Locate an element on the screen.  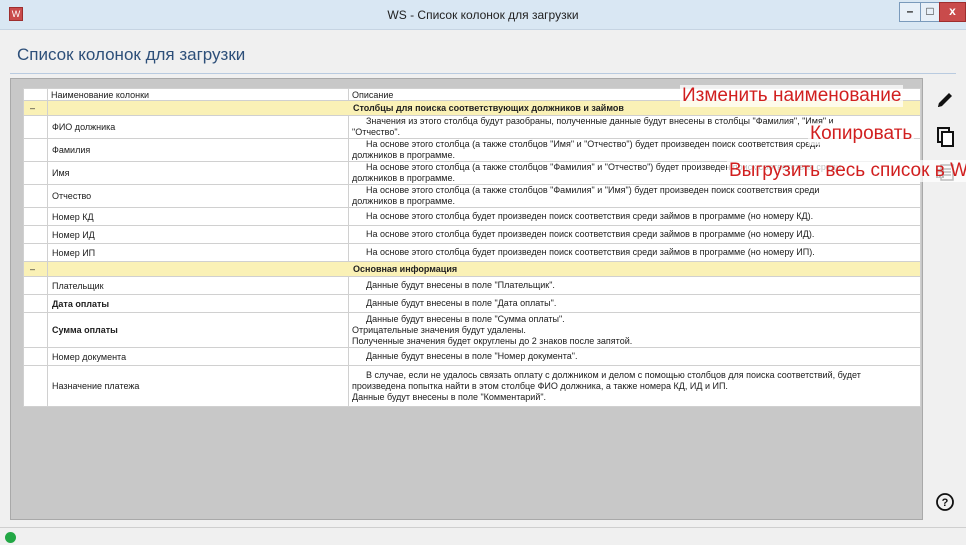
maximize-button: □ is located at coordinates (930, 12).